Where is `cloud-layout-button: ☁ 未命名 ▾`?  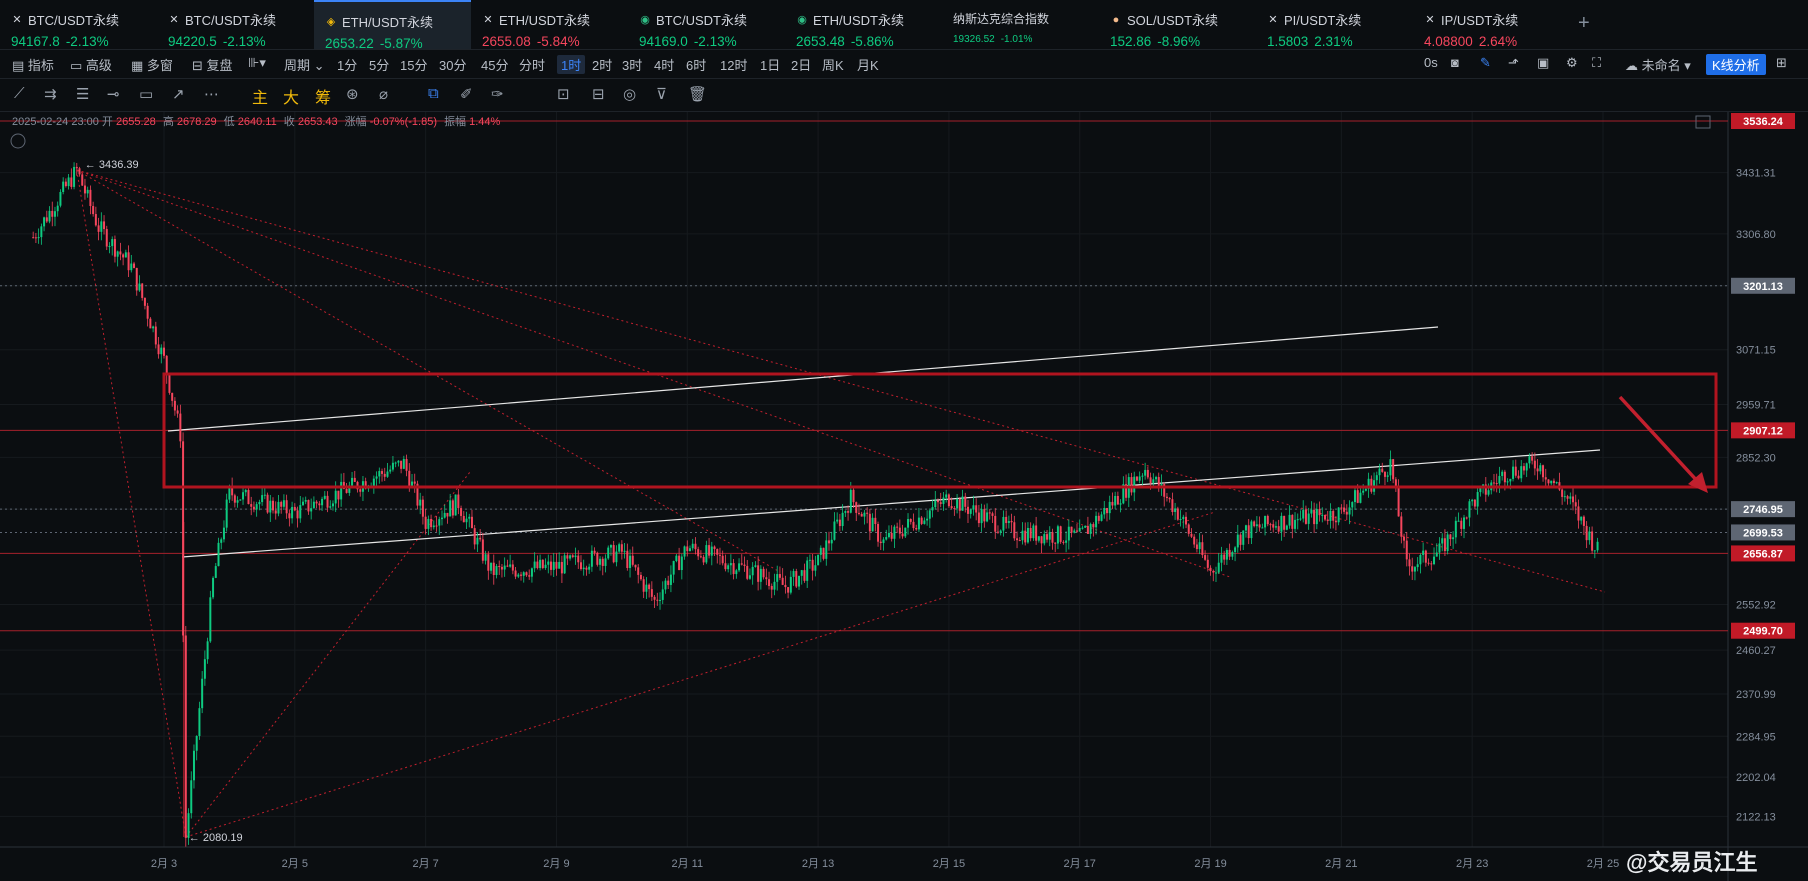 cloud-layout-button: ☁ 未命名 ▾ is located at coordinates (1658, 64).